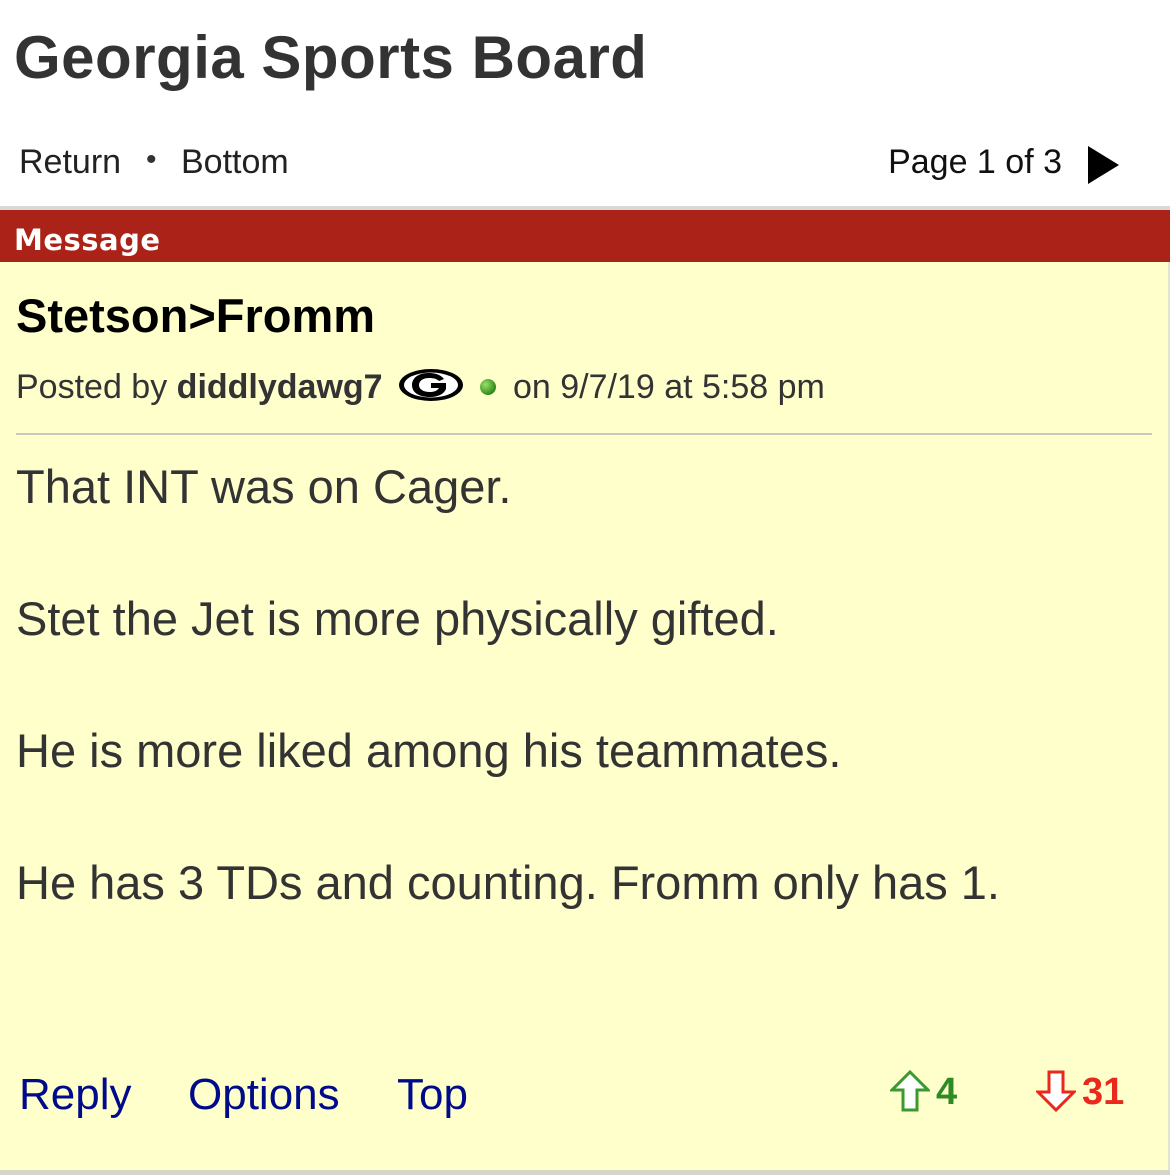  I want to click on next-page-arrow-icon, so click(1103, 165).